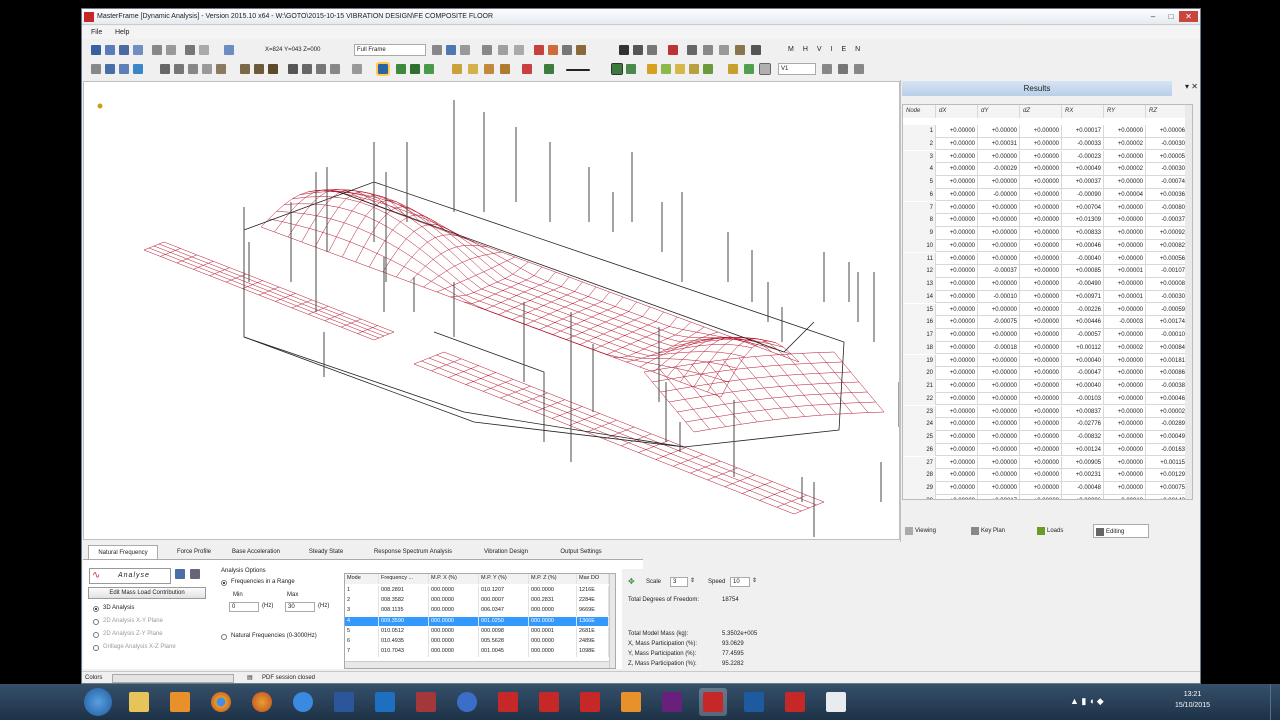 The width and height of the screenshot is (1280, 720). Describe the element at coordinates (139, 702) in the screenshot. I see `taskbar-explorer` at that location.